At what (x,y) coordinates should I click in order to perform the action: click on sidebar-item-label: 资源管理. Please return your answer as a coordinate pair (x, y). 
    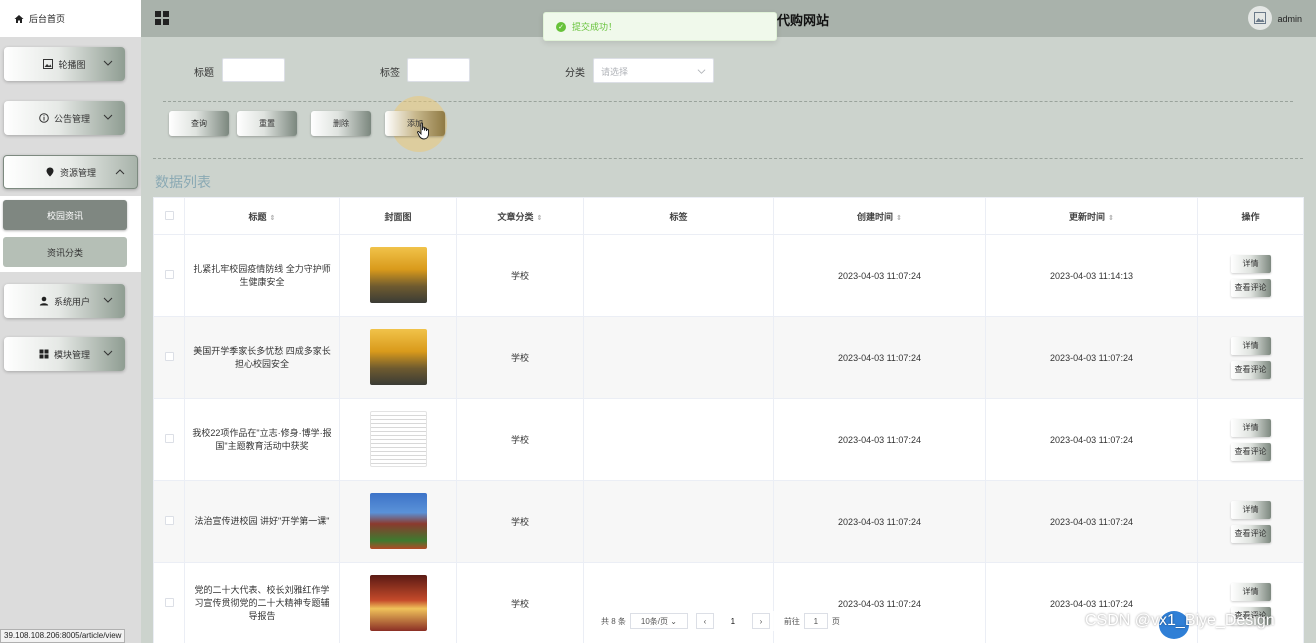
    Looking at the image, I should click on (77, 172).